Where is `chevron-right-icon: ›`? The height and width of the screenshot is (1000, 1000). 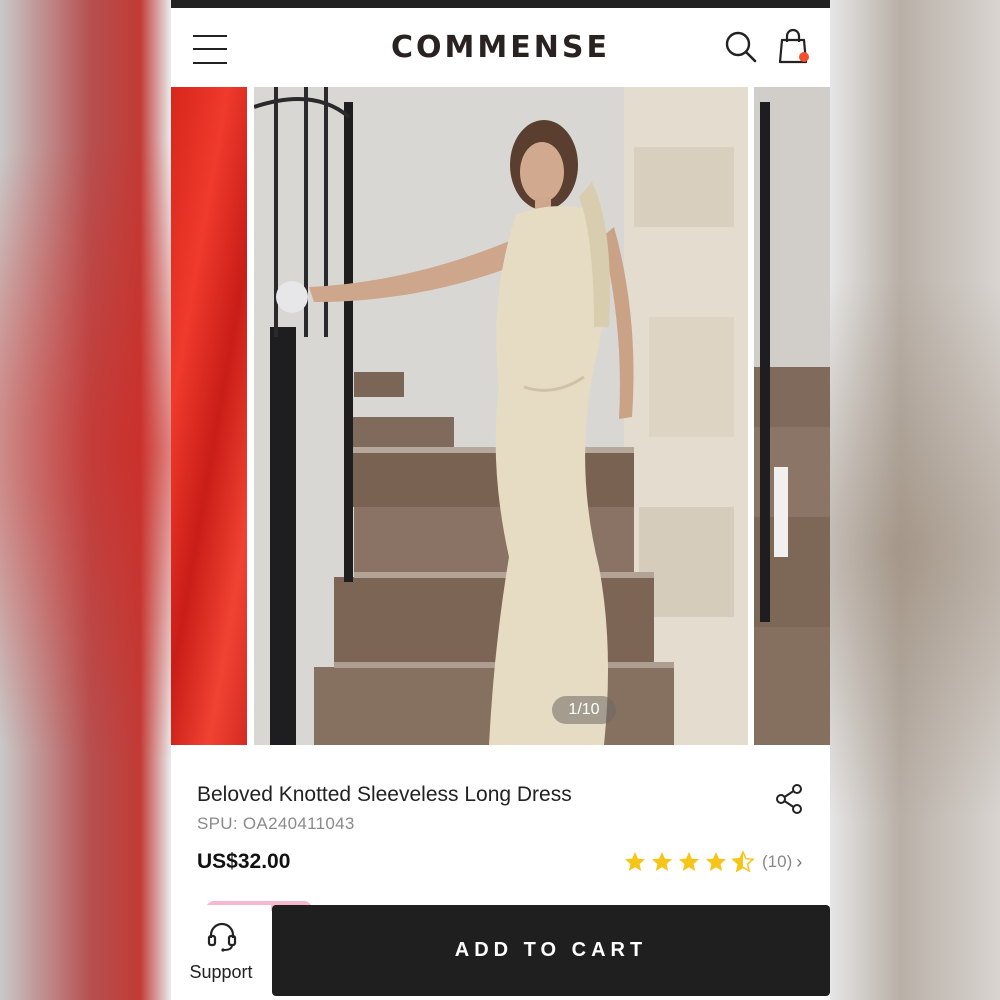
chevron-right-icon: › is located at coordinates (799, 861).